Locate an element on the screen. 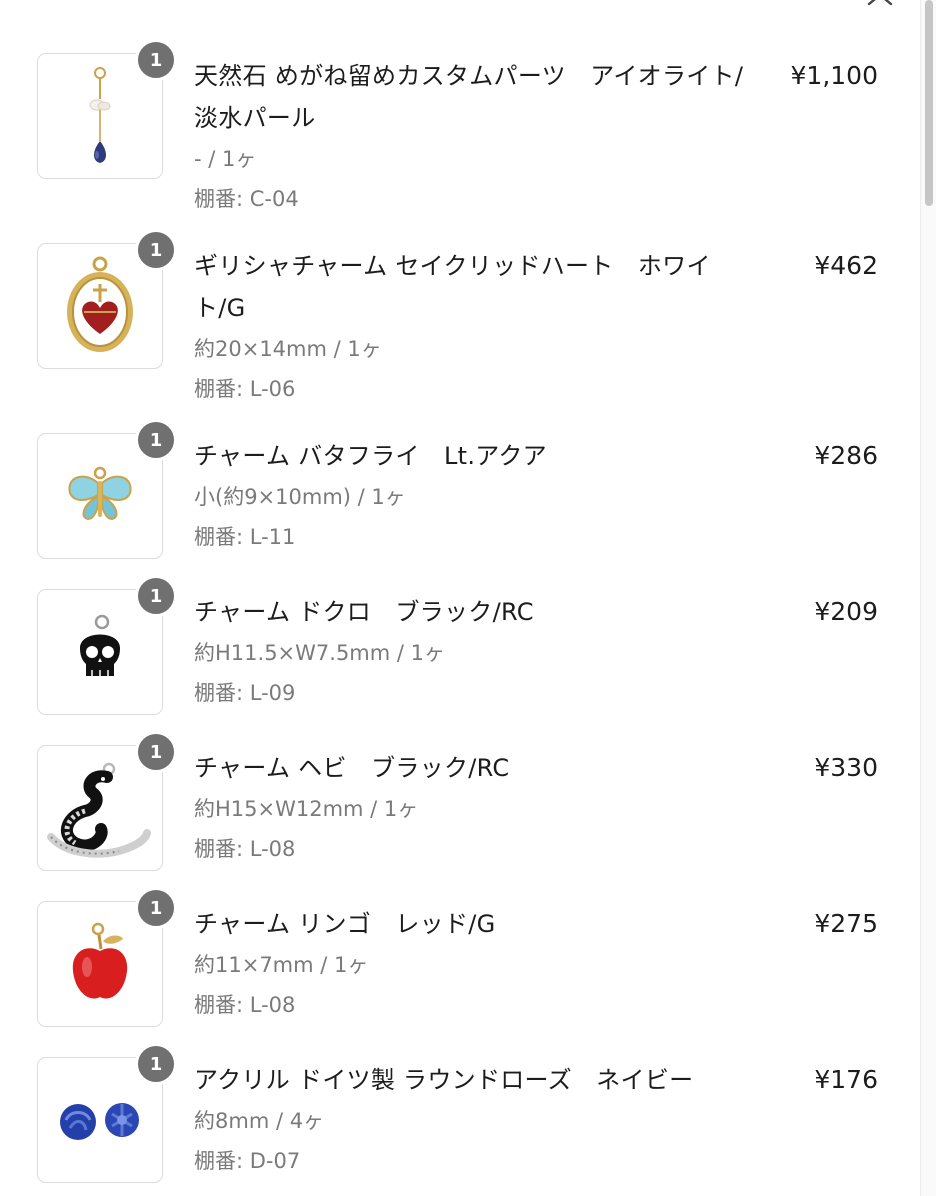 This screenshot has width=936, height=1196. butterfly-charm-icon is located at coordinates (100, 493).